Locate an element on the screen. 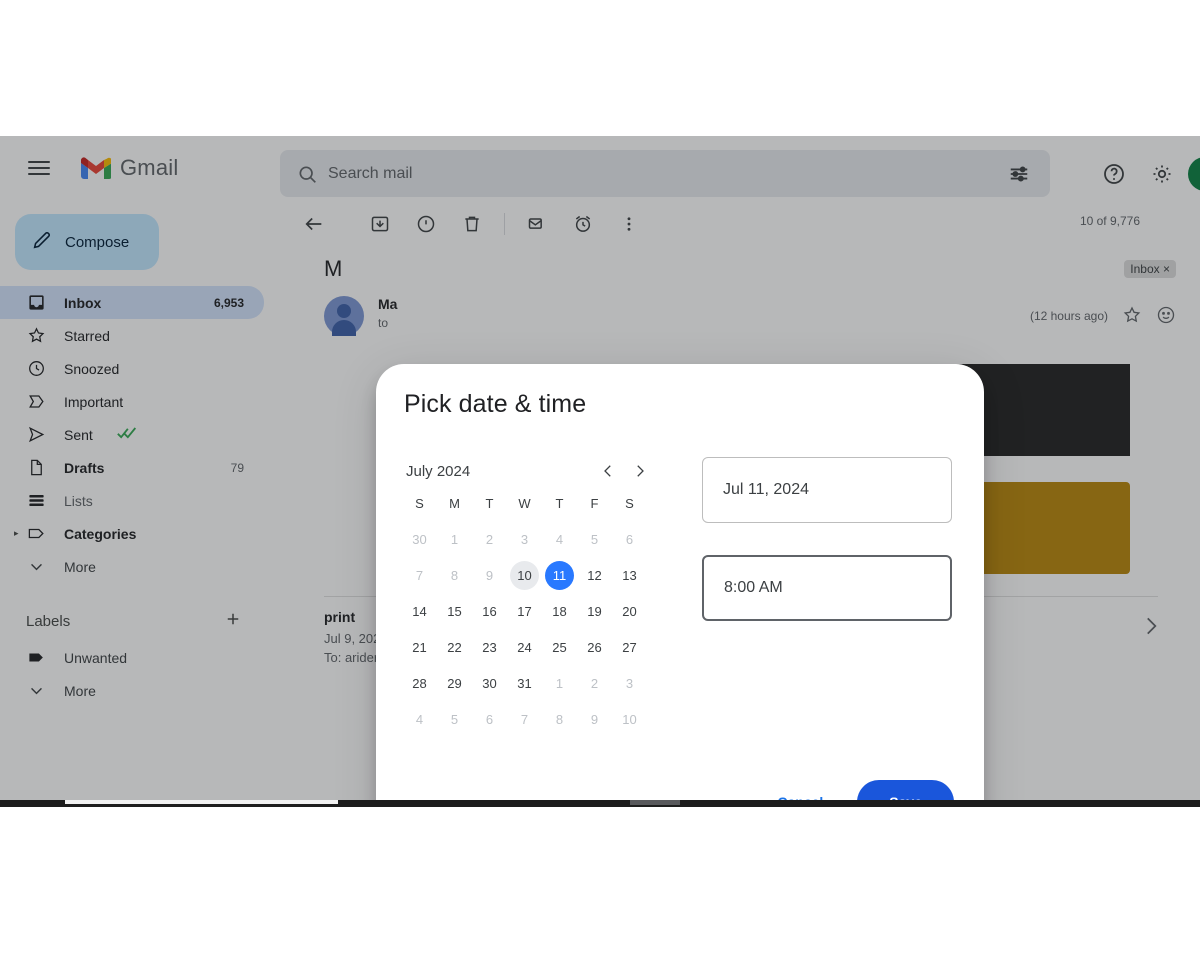  calendar-day-12: 12 is located at coordinates (594, 575).